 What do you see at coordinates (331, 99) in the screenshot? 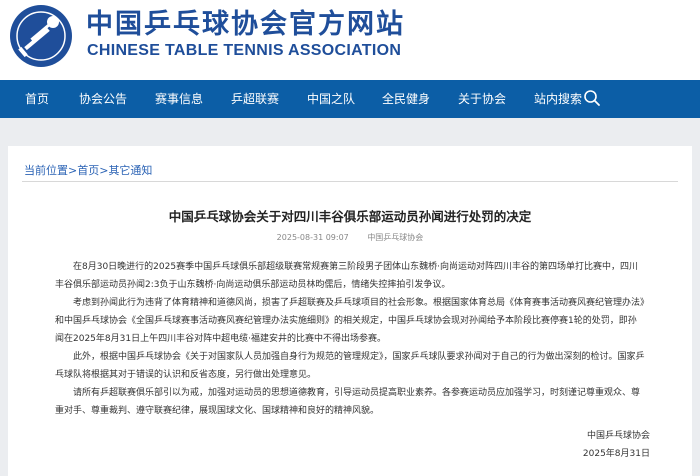
I see `nav-national-team: 中国之队` at bounding box center [331, 99].